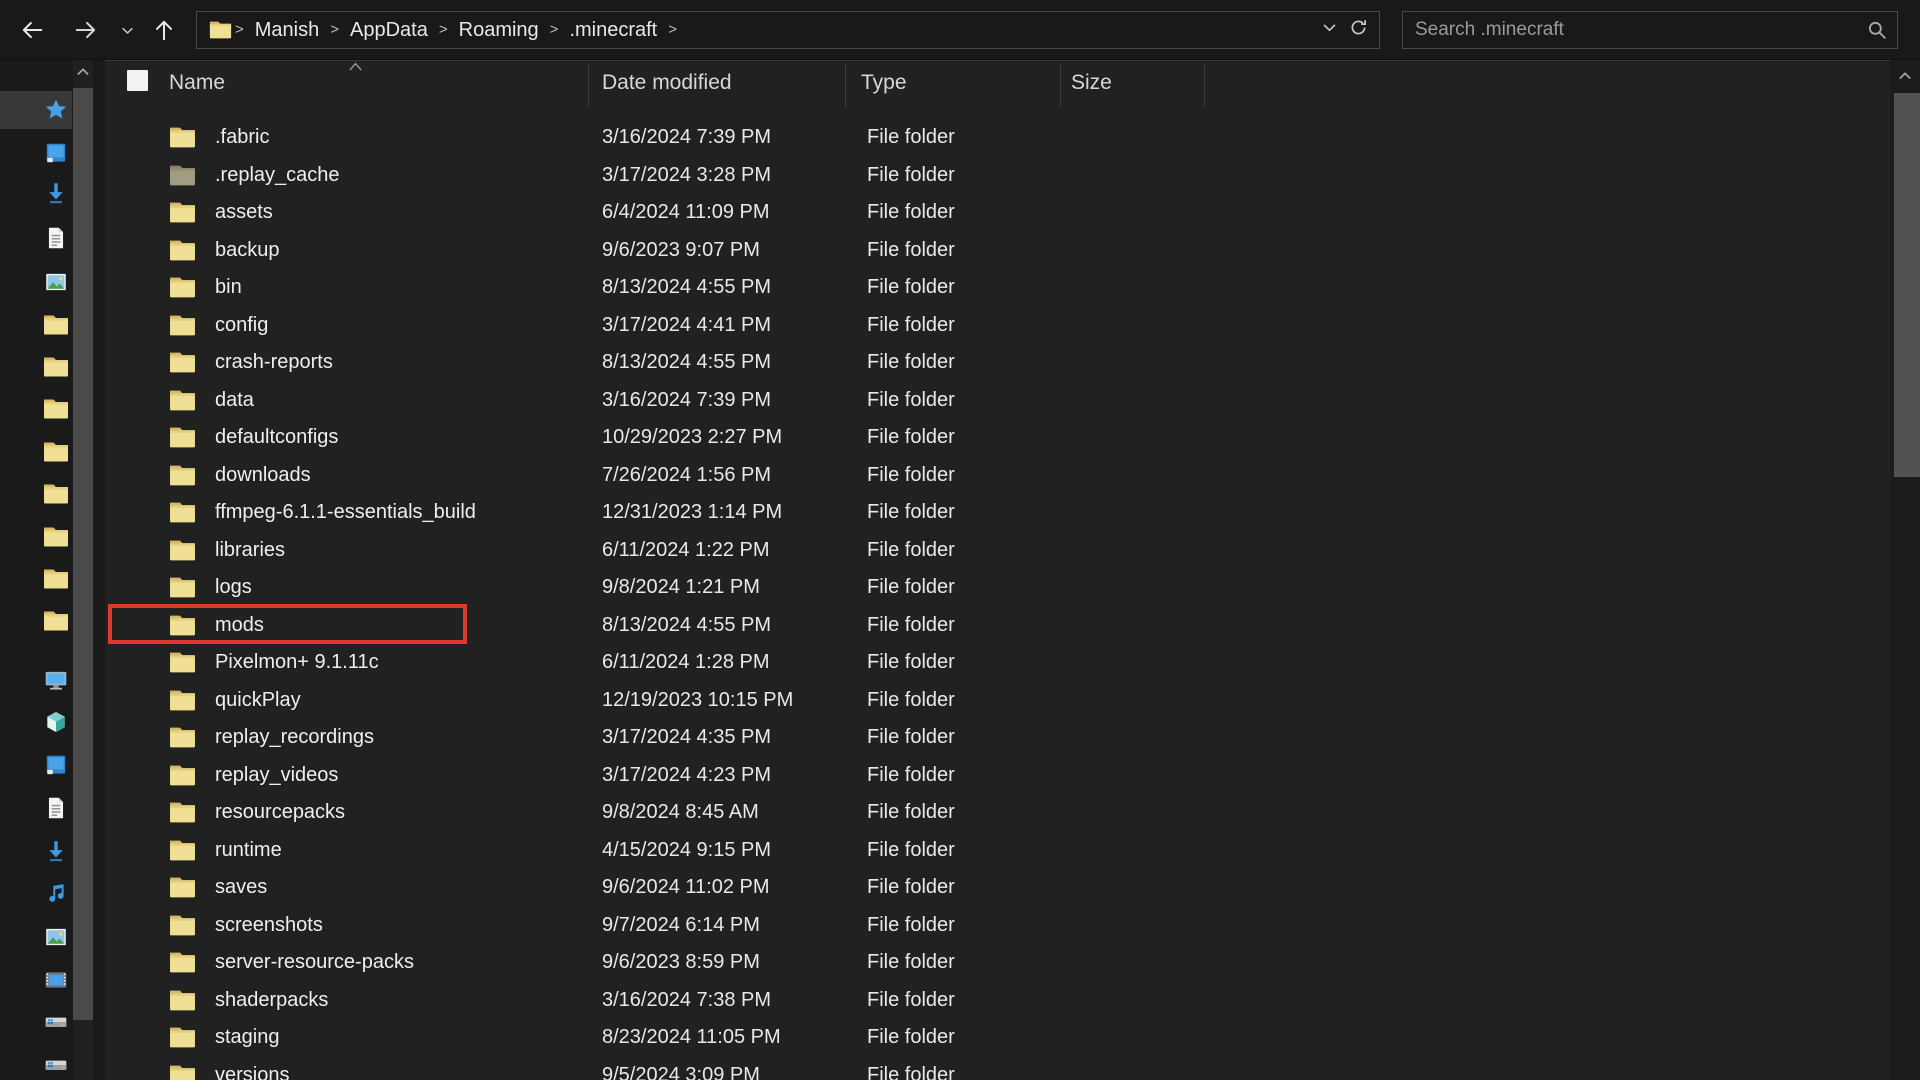  Describe the element at coordinates (997, 851) in the screenshot. I see `table-row: runtime 4/15/2024 9:15 PM File folder` at that location.